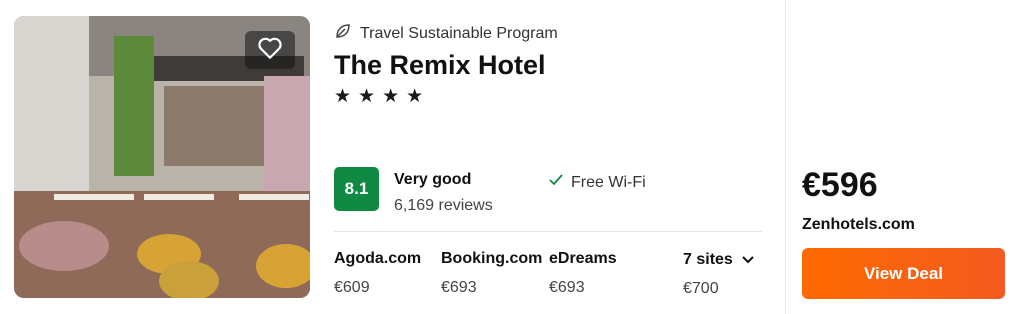 The height and width of the screenshot is (314, 1024). Describe the element at coordinates (459, 33) in the screenshot. I see `sustainability-label: Travel Sustainable Program` at that location.